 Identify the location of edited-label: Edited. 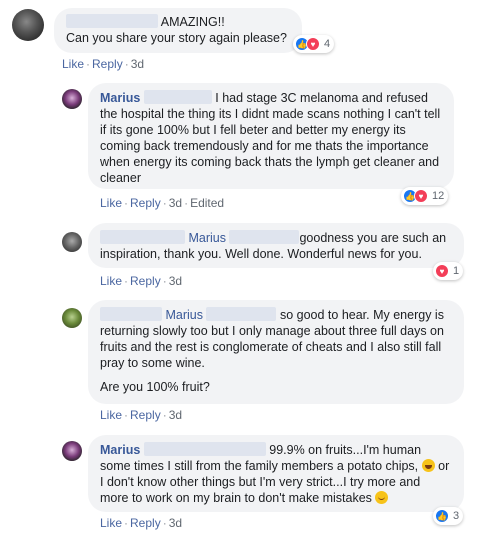
(207, 203).